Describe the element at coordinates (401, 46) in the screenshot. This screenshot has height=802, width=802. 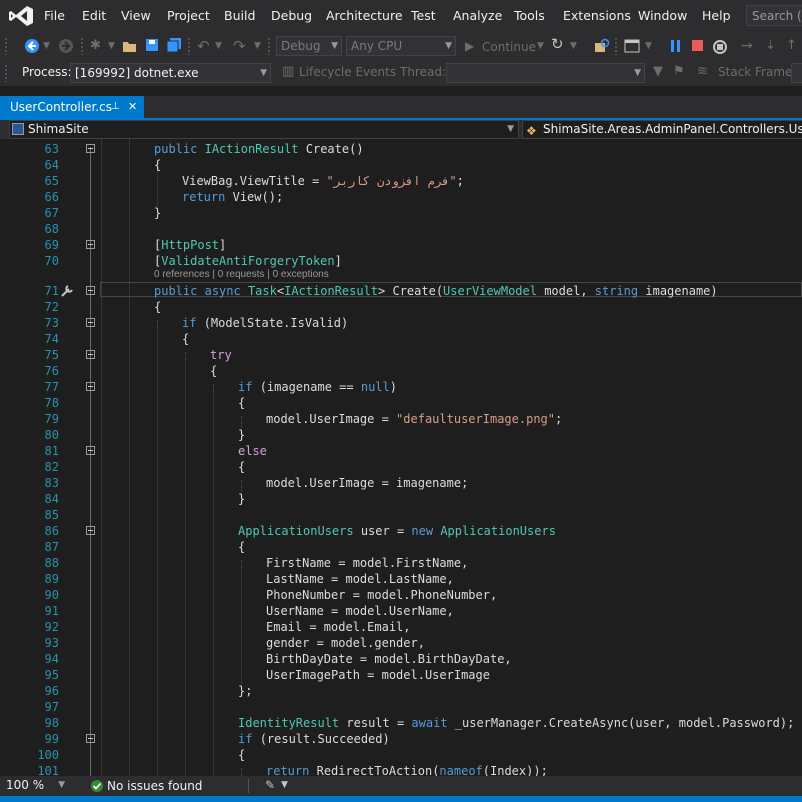
I see `platform-select: Any CPU ▼` at that location.